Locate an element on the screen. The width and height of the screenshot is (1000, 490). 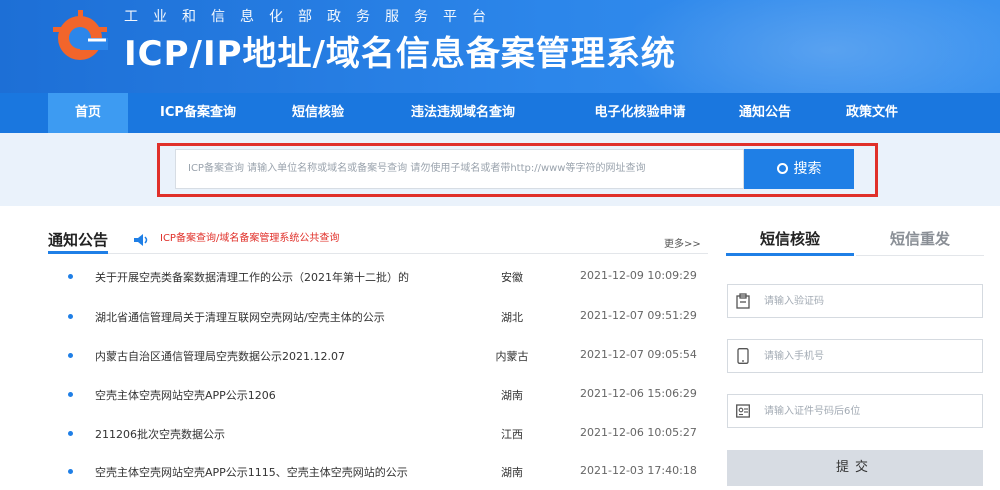
nav-notices: 通知公告 is located at coordinates (765, 113).